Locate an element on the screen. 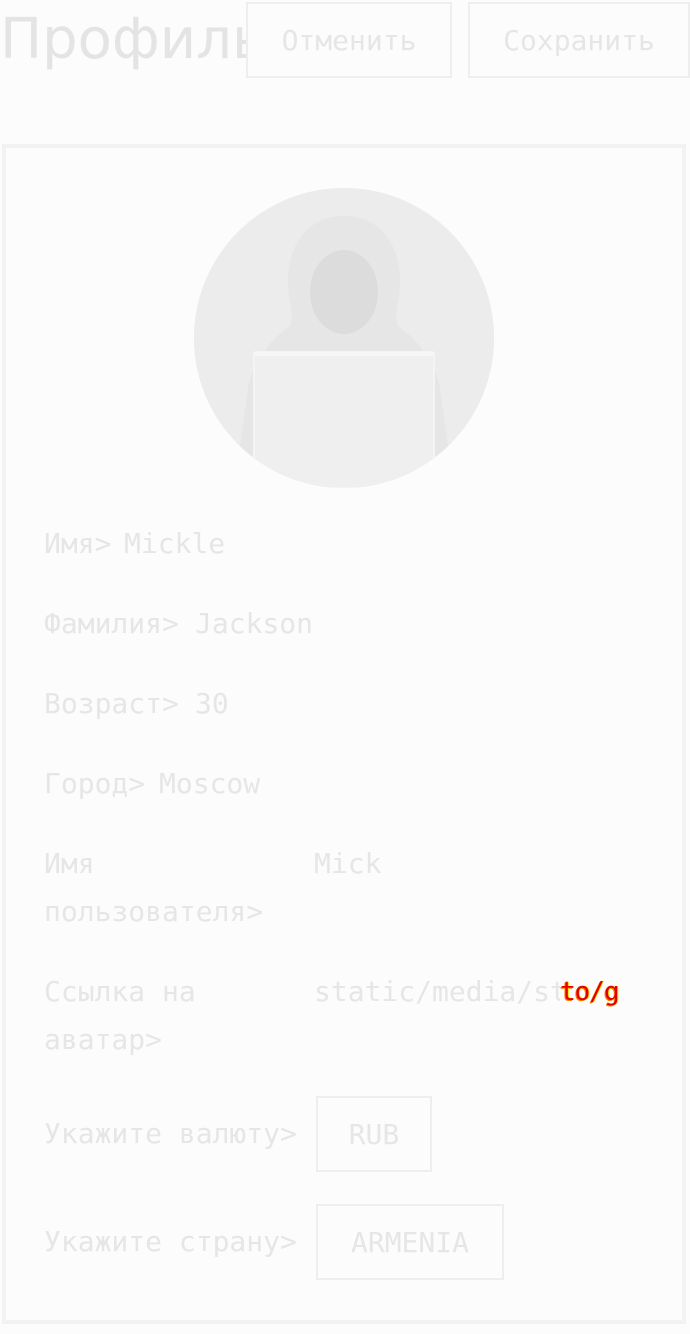 The image size is (690, 1334). currency-select-button: RUB is located at coordinates (374, 1134).